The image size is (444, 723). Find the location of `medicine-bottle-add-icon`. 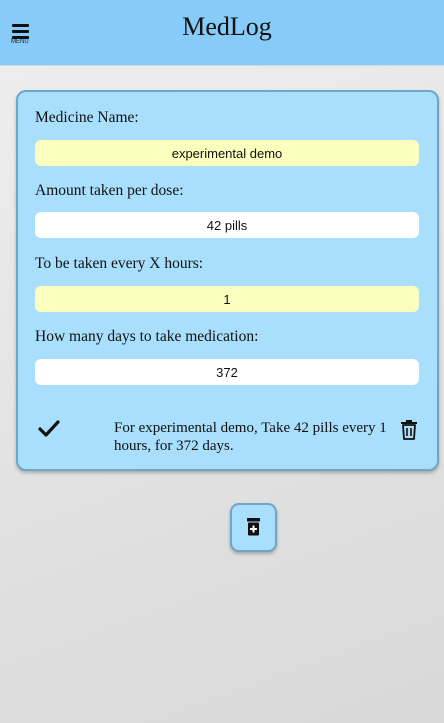

medicine-bottle-add-icon is located at coordinates (253, 527).